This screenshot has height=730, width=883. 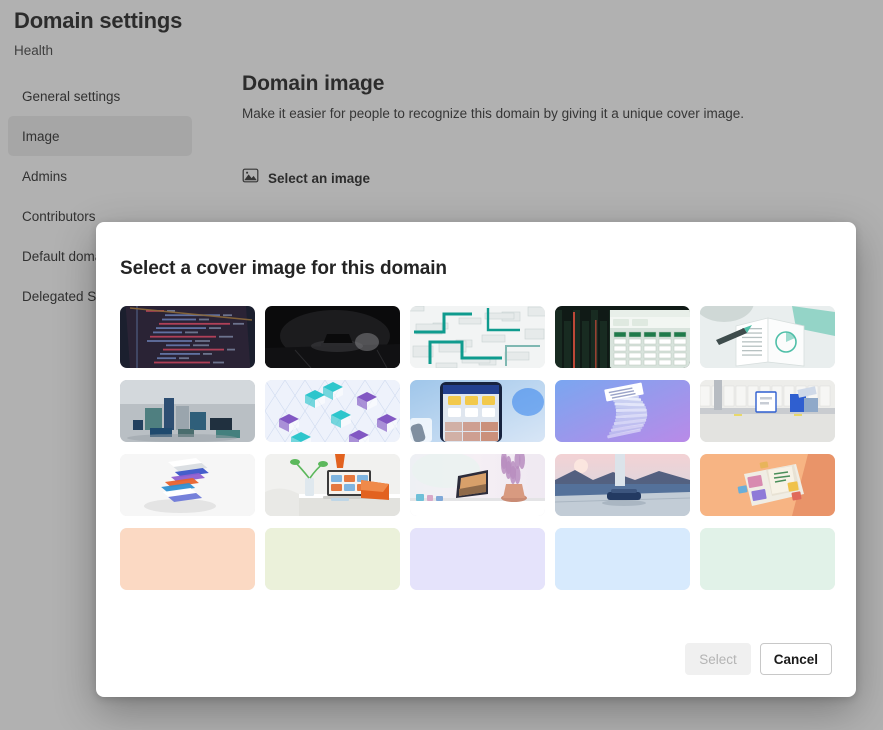 I want to click on cover-image-tile-grey-blocks-3d, so click(x=187, y=411).